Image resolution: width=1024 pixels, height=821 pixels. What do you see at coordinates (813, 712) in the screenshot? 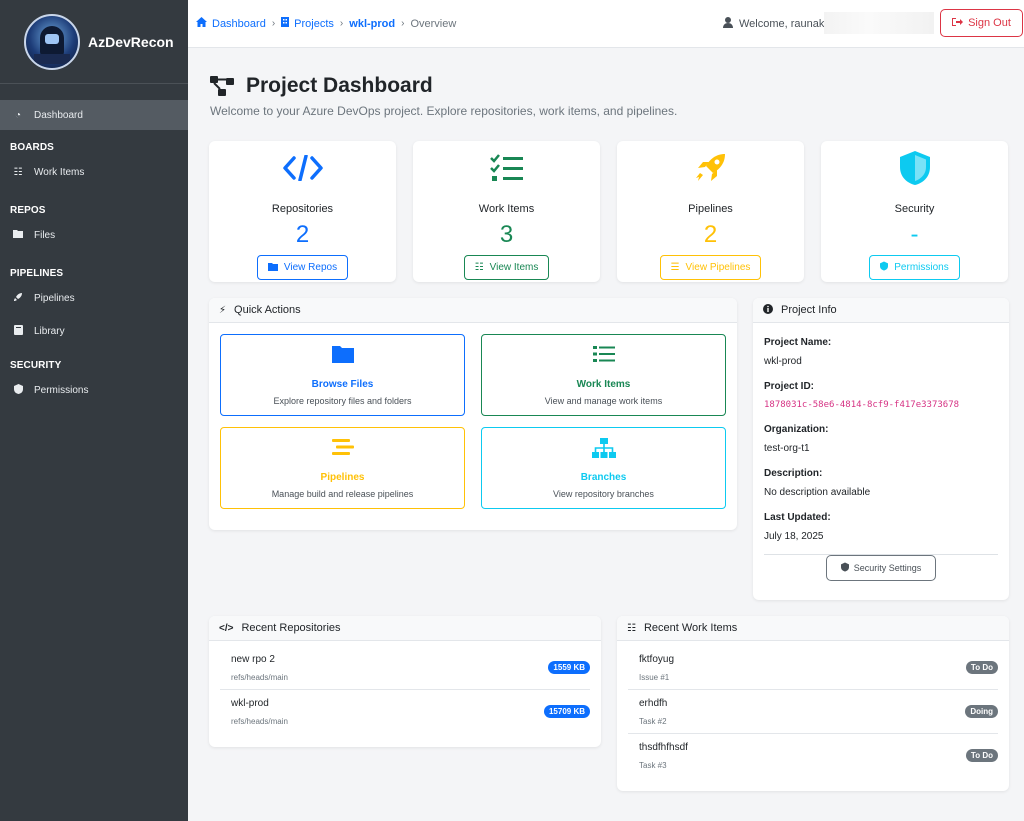
I see `list-item: erhdfh Task #2 Doing` at bounding box center [813, 712].